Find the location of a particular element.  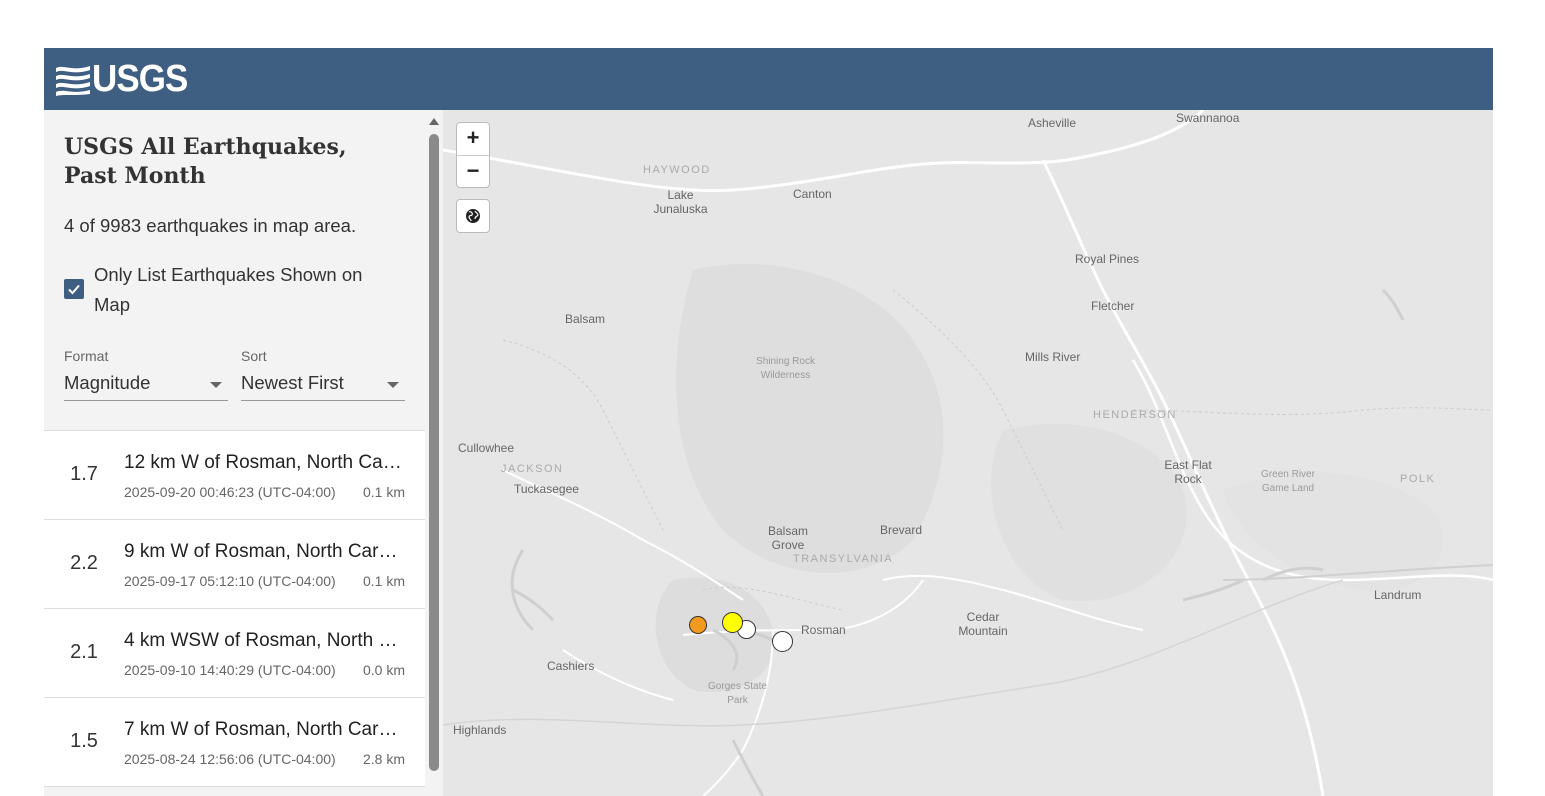

scroll-thumb is located at coordinates (434, 452).